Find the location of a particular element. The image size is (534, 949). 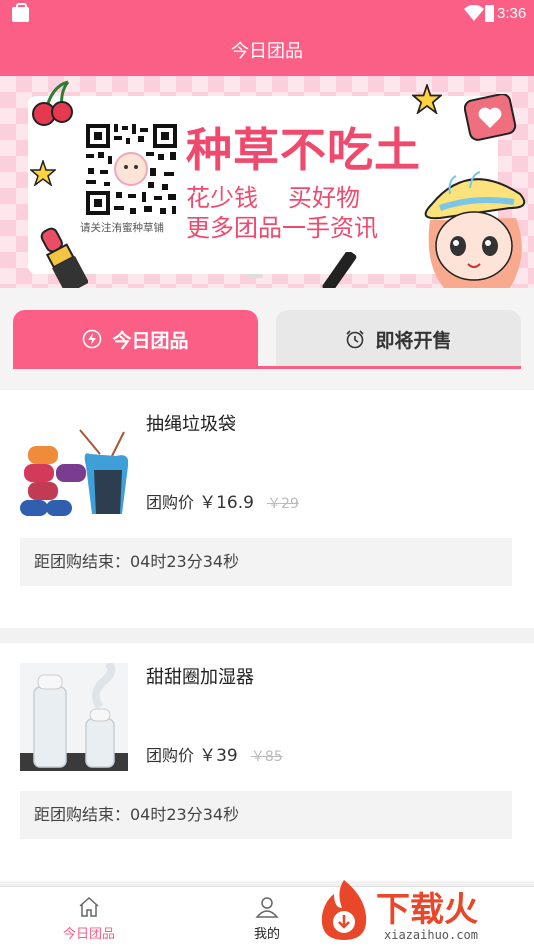

nav-me: 我的 is located at coordinates (267, 918).